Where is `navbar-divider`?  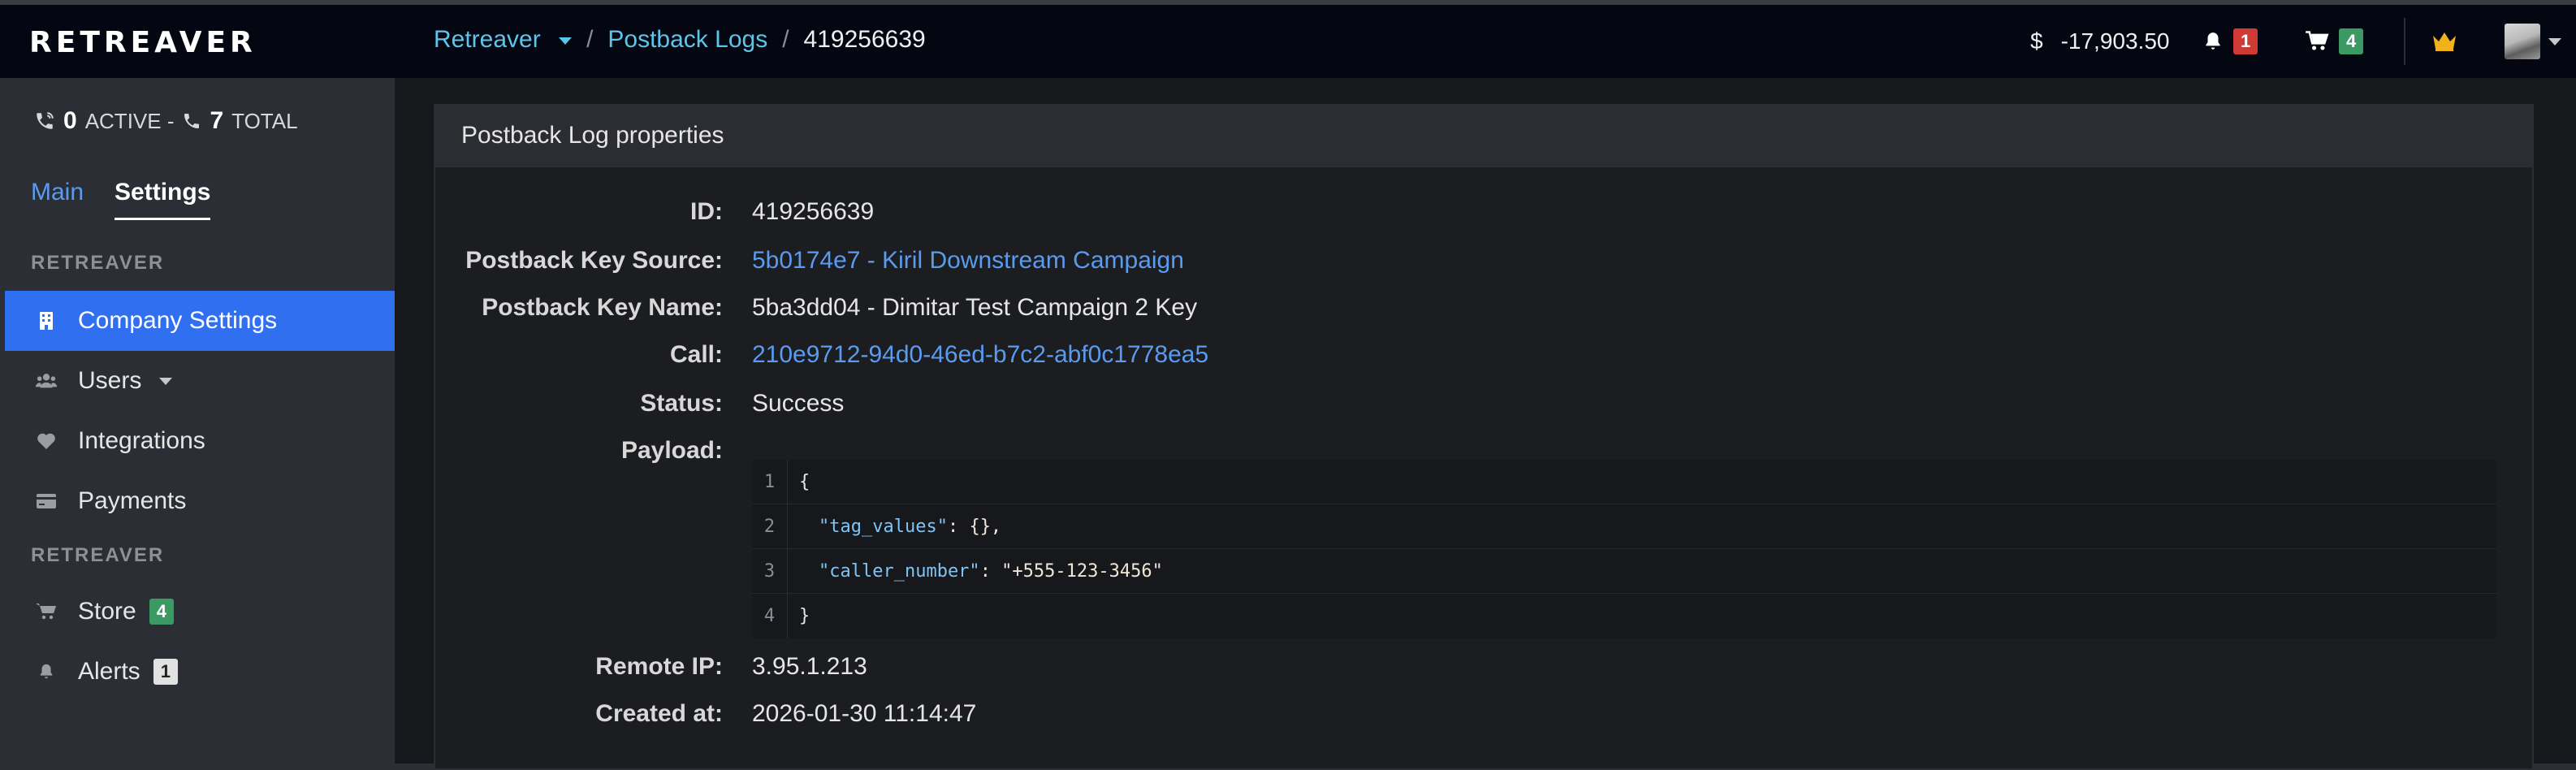
navbar-divider is located at coordinates (2404, 41).